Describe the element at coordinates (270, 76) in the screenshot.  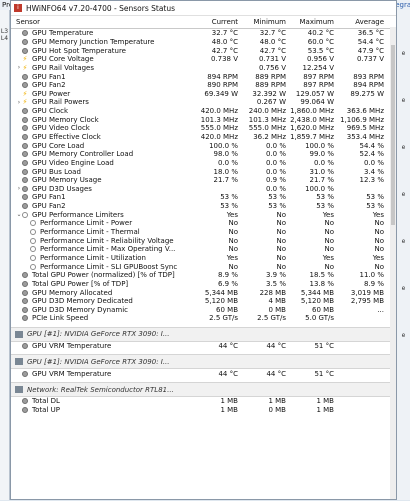
I see `value-minimum: 889 RPM` at that location.